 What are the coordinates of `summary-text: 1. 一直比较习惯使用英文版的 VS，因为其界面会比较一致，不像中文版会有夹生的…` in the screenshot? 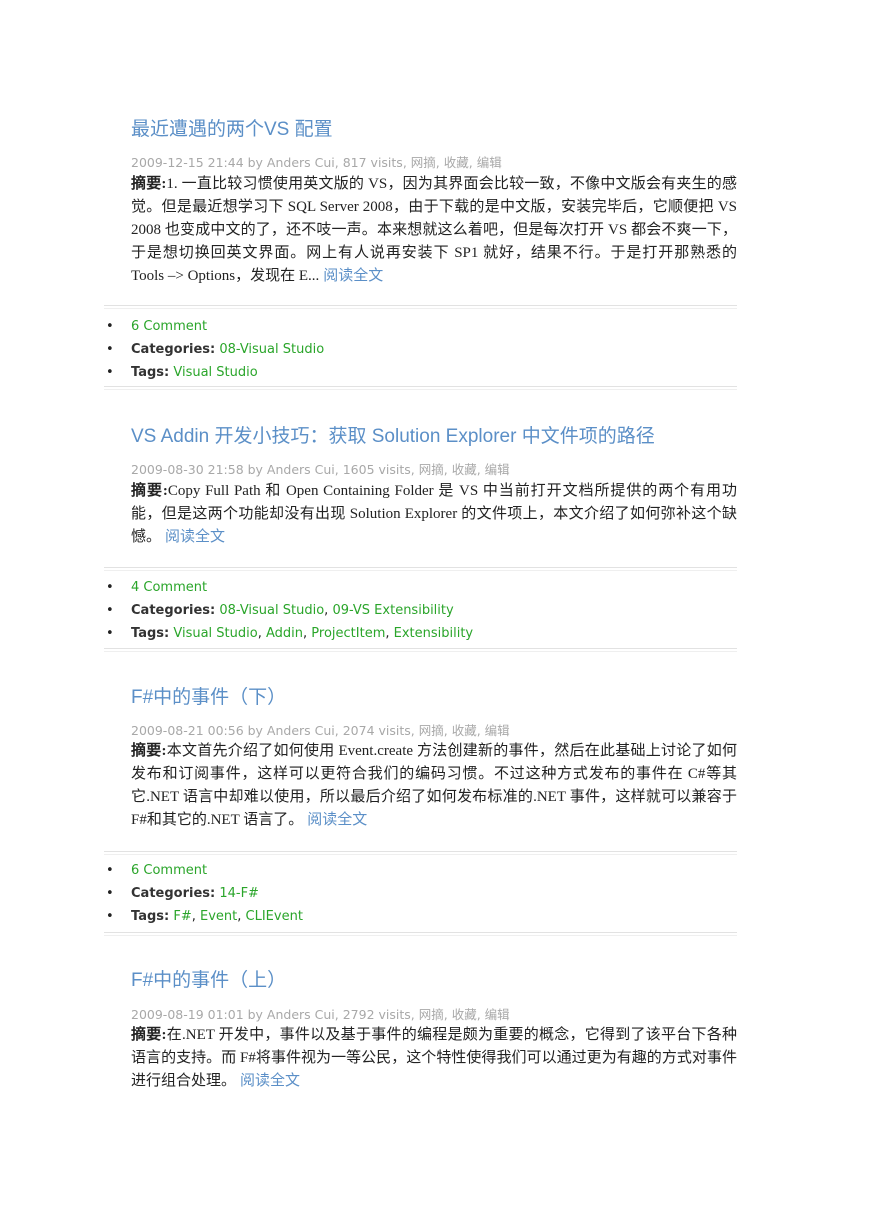 It's located at (434, 230).